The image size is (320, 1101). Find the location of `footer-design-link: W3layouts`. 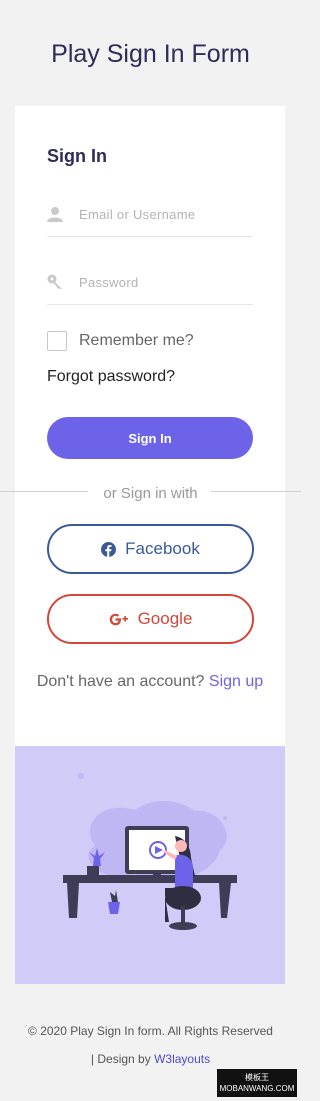

footer-design-link: W3layouts is located at coordinates (182, 1059).